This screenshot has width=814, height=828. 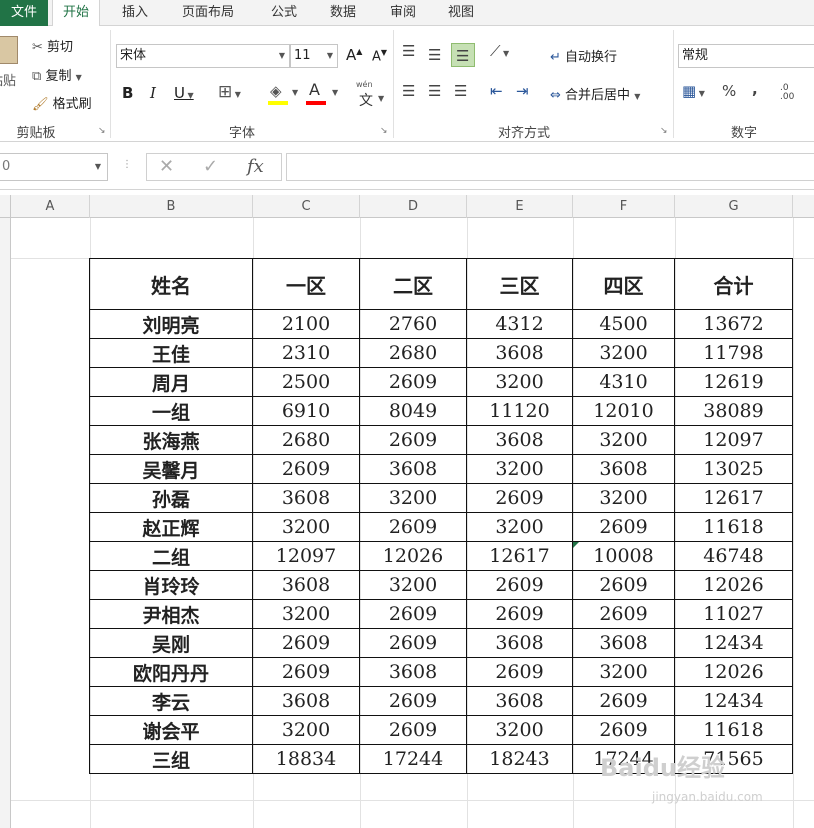 I want to click on tab-insert: 插入, so click(x=135, y=13).